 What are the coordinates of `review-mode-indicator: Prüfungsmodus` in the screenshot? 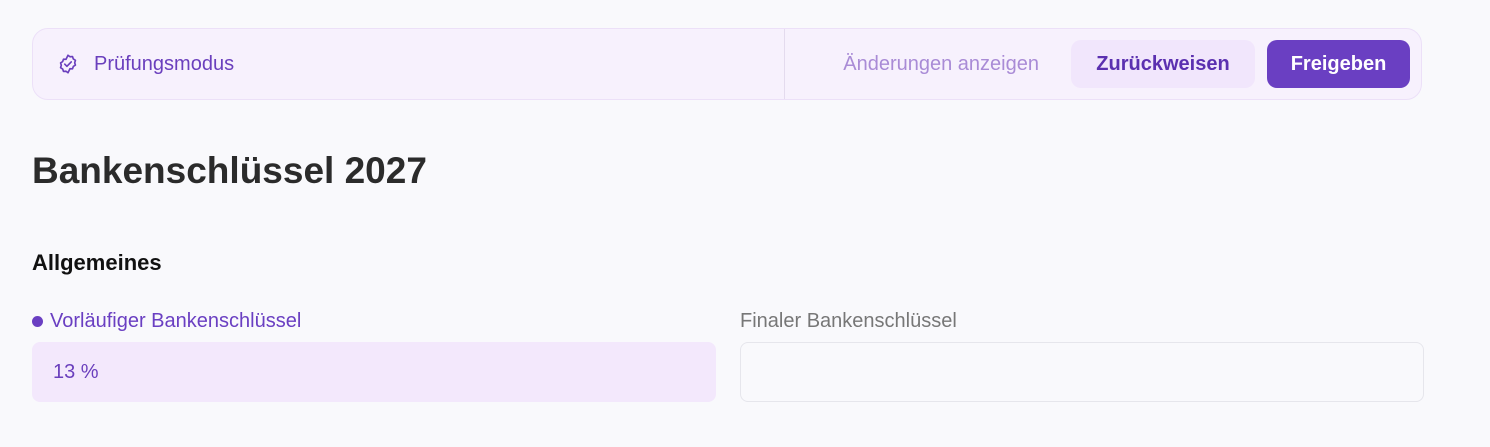 It's located at (409, 64).